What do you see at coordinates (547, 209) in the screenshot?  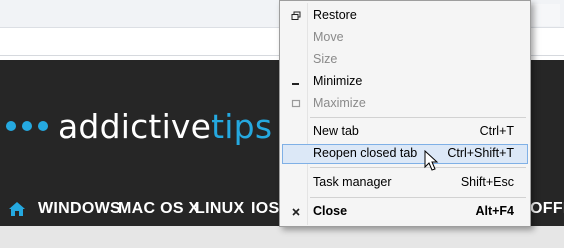 I see `nav-item-office: OFFIC` at bounding box center [547, 209].